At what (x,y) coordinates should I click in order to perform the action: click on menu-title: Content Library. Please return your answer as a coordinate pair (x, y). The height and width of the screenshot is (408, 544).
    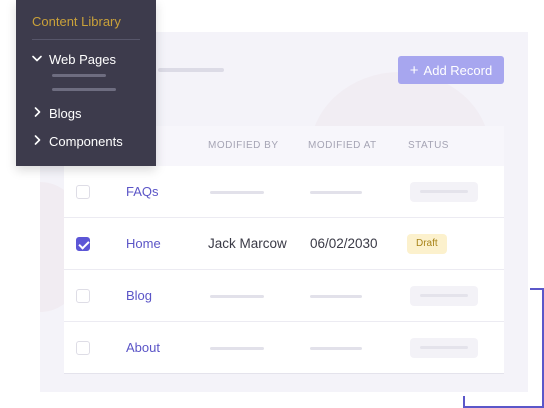
    Looking at the image, I should click on (76, 21).